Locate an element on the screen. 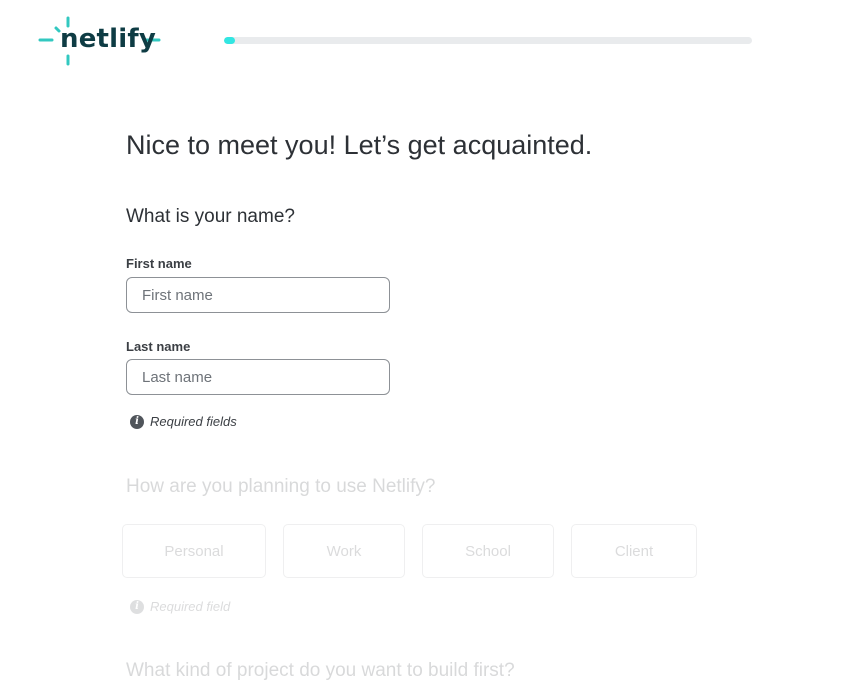 Image resolution: width=868 pixels, height=700 pixels. option-client-button: Client is located at coordinates (634, 551).